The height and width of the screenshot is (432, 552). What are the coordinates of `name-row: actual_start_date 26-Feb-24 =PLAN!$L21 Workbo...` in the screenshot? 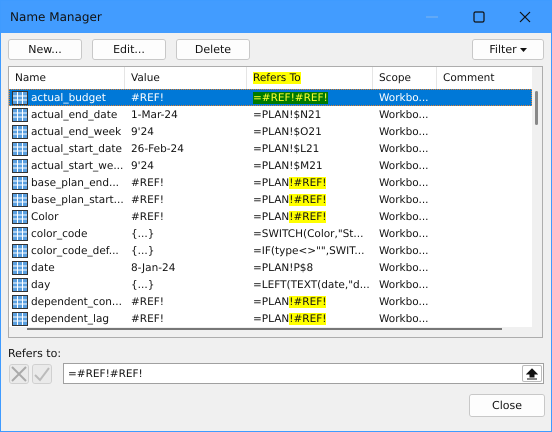 It's located at (270, 148).